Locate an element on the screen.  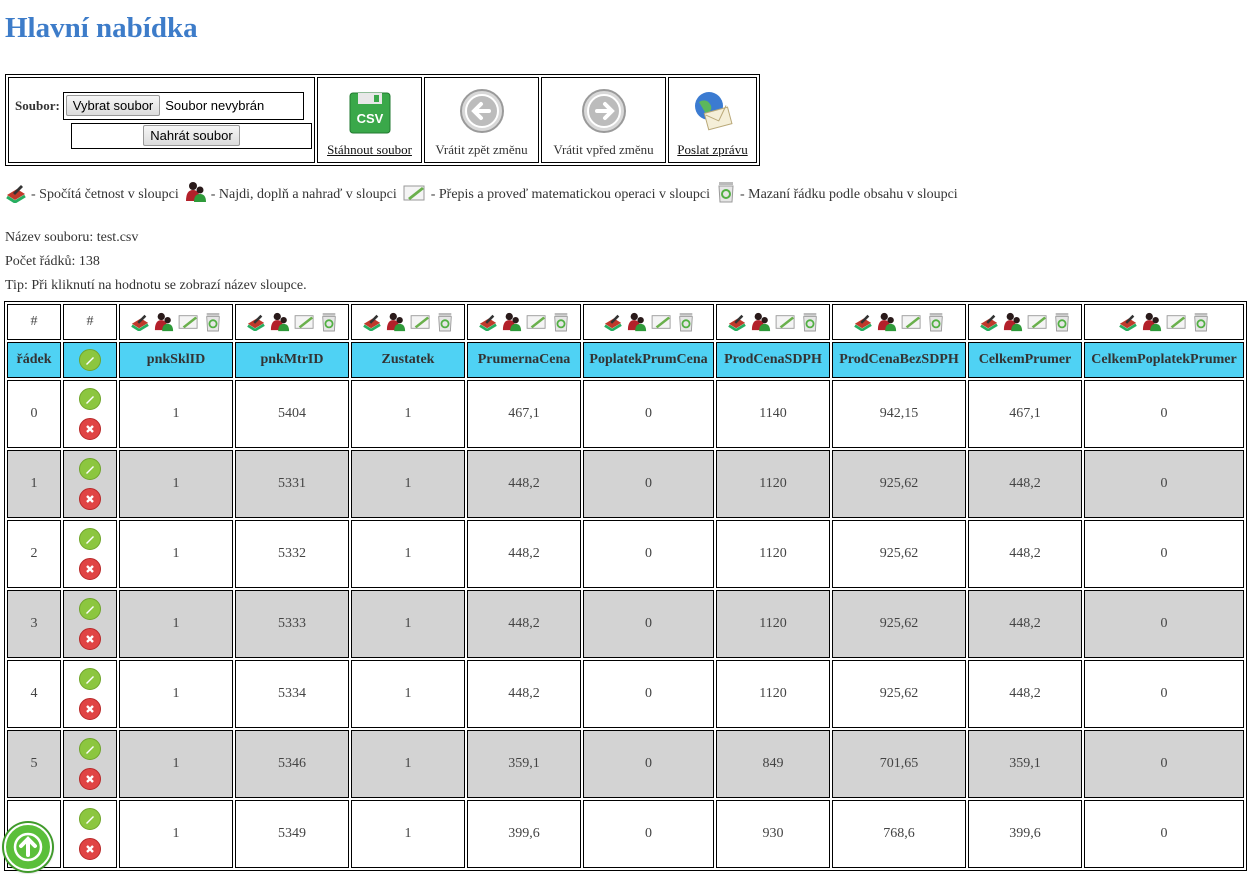
choose-file-button: Vybrat soubor is located at coordinates (113, 105).